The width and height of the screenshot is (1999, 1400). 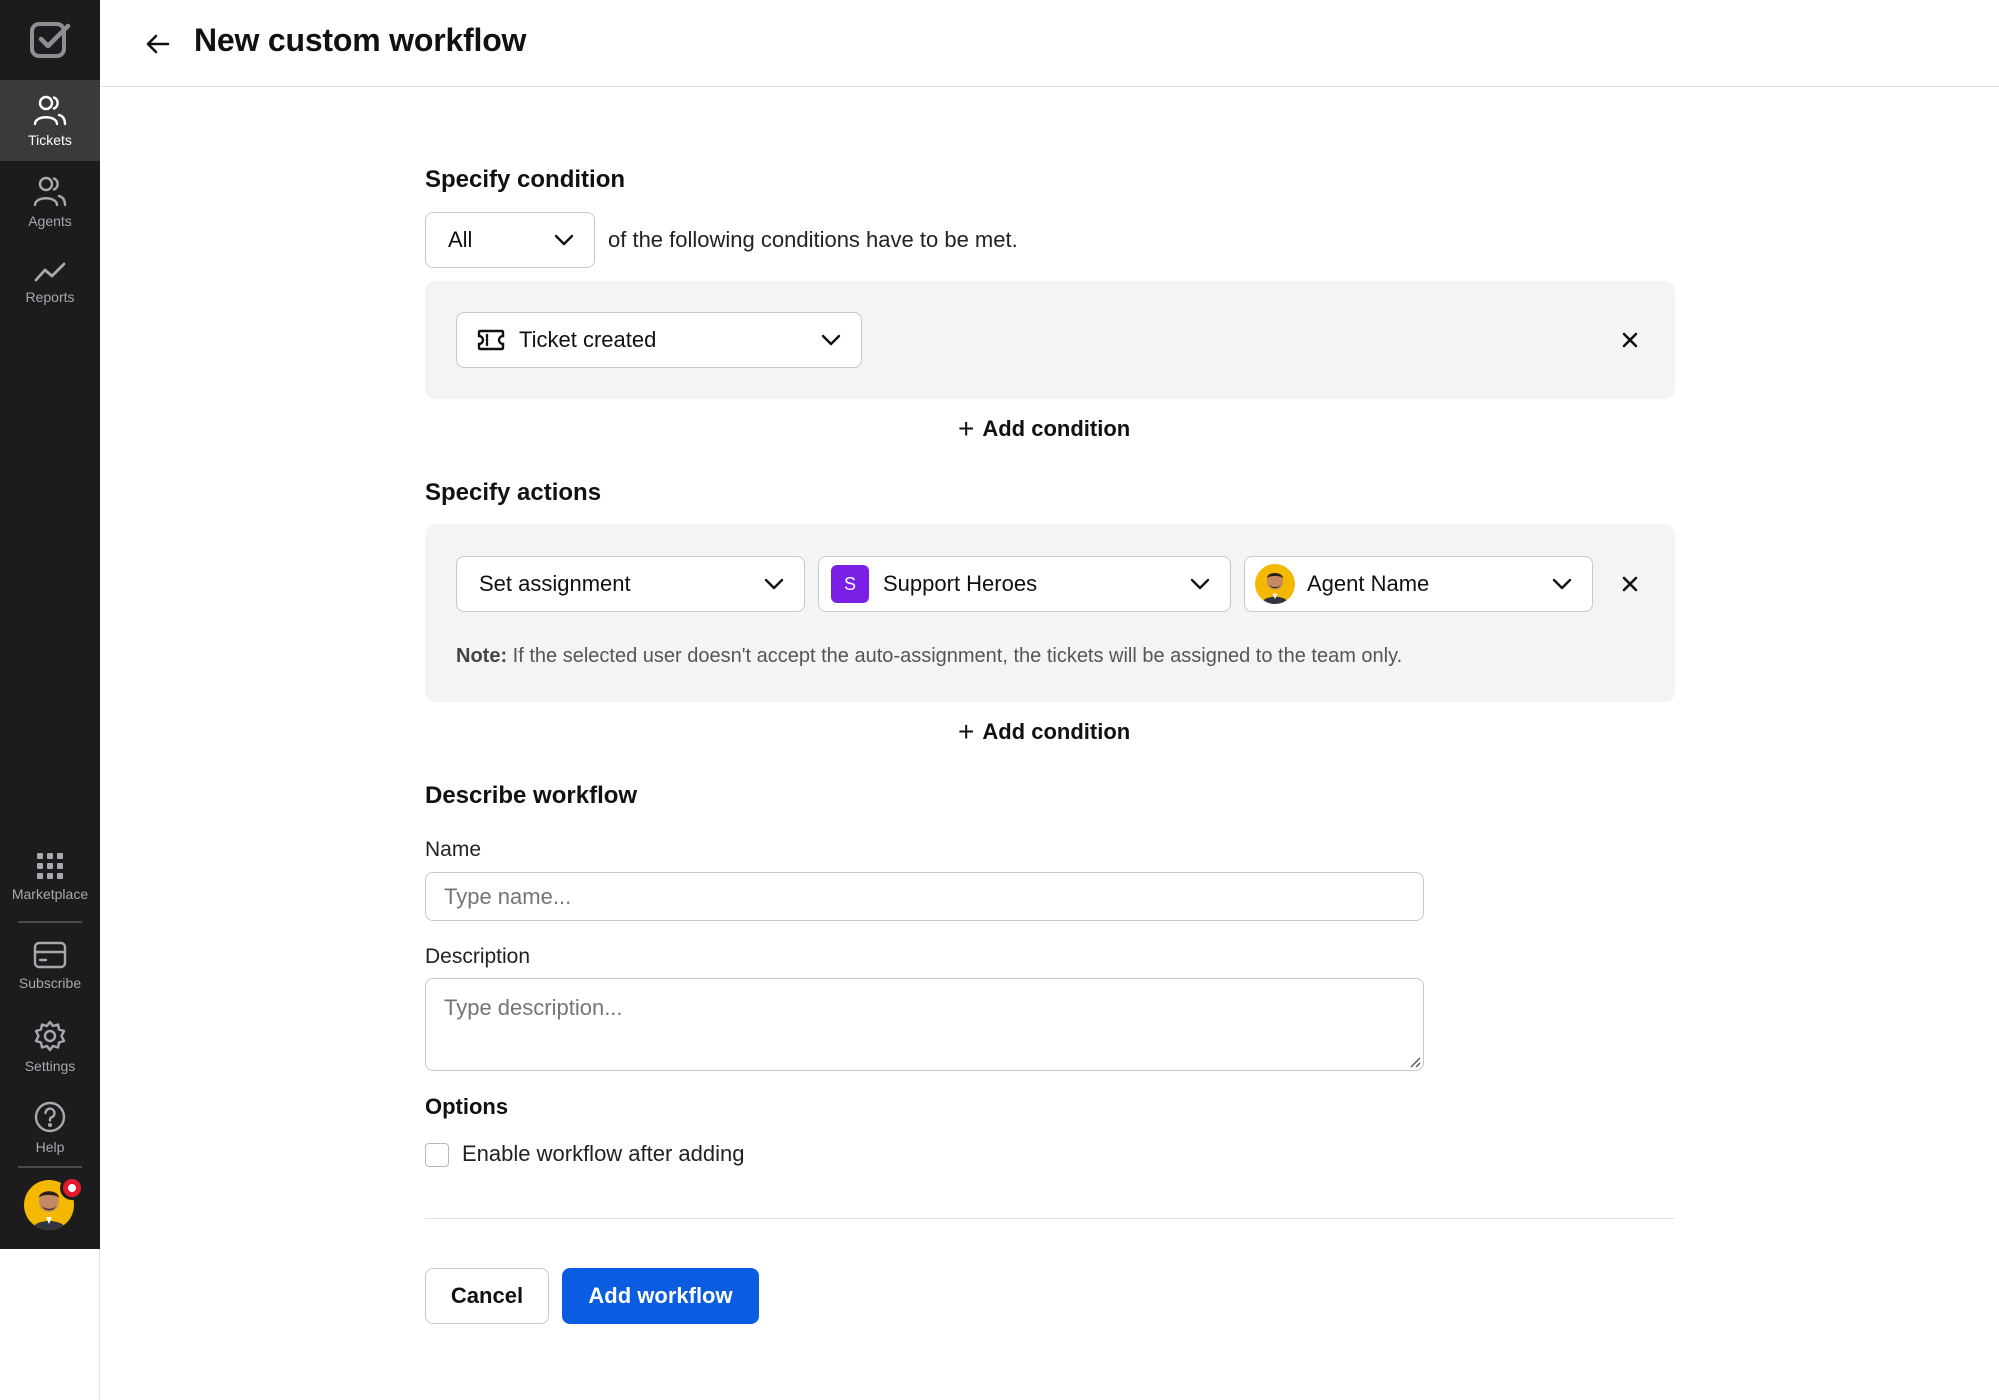 I want to click on cancel-button: Cancel, so click(x=487, y=1296).